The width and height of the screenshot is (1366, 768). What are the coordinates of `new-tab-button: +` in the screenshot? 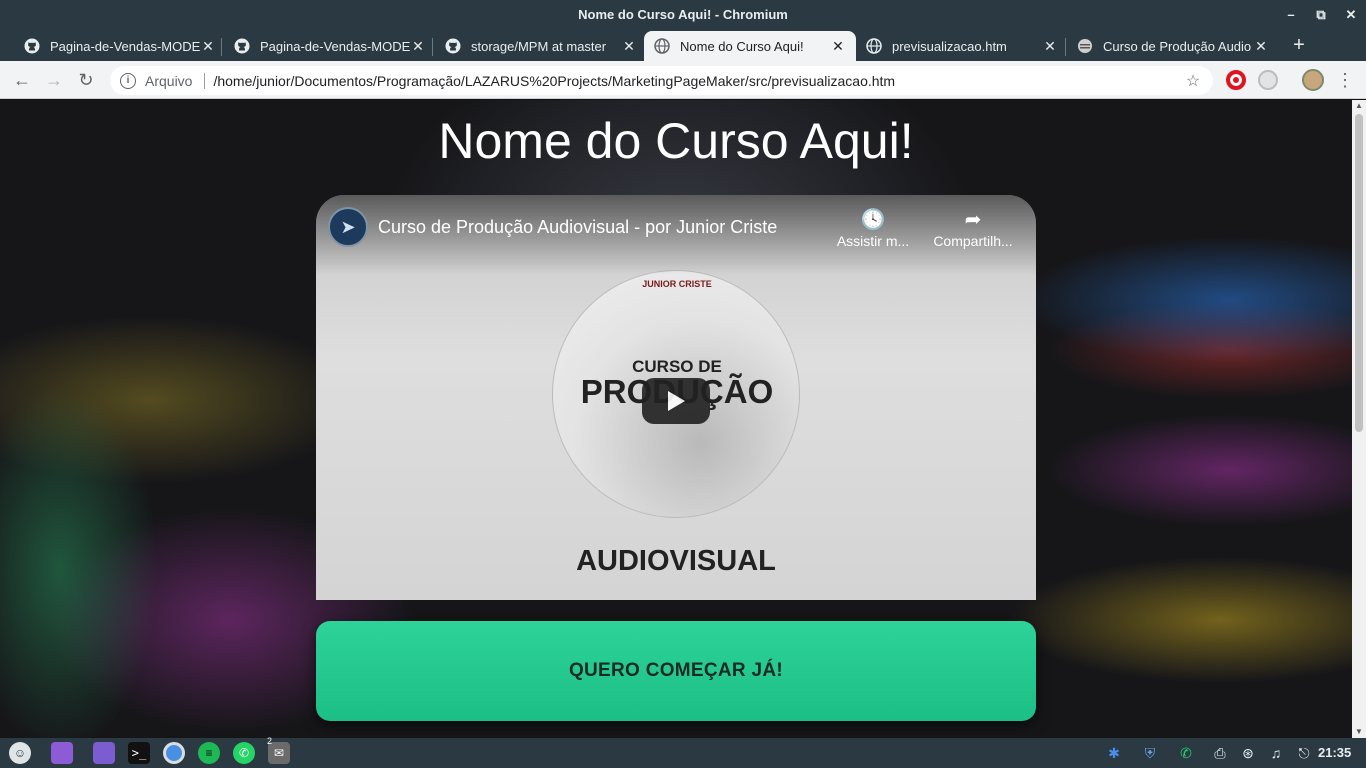 It's located at (1299, 45).